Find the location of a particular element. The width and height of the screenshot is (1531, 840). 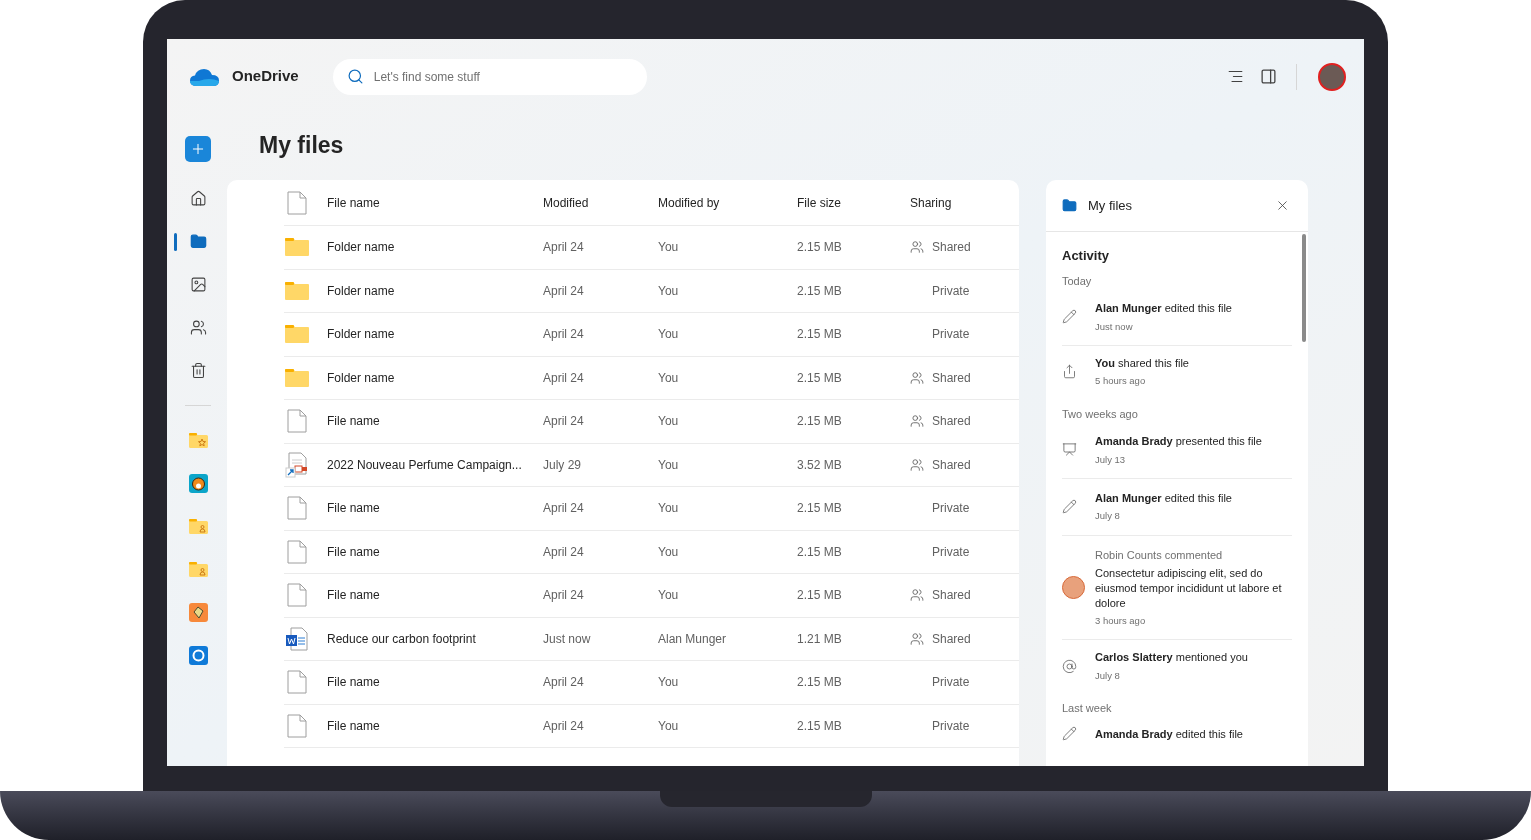

file-size: 1.21 MB is located at coordinates (820, 639).